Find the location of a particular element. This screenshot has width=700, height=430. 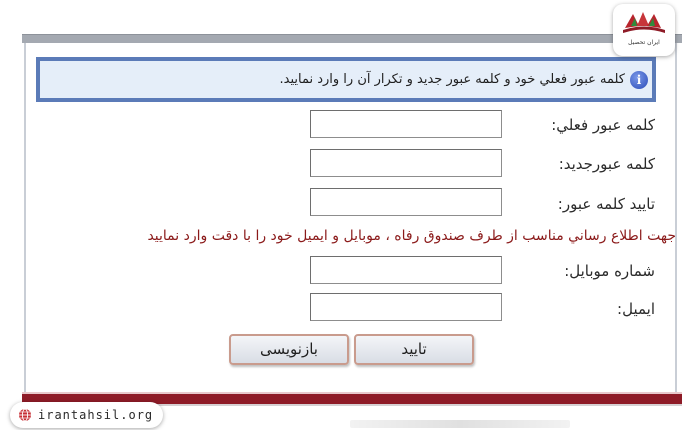

site-watermark: irantahsil.org is located at coordinates (86, 415).